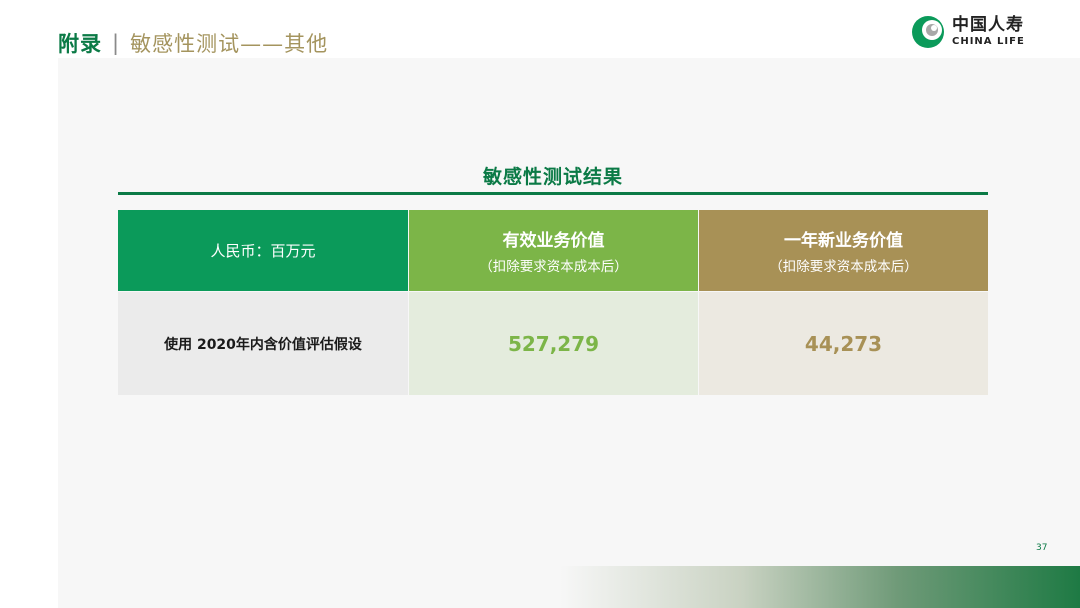  Describe the element at coordinates (988, 25) in the screenshot. I see `logo-text-cn: 中国人寿` at that location.